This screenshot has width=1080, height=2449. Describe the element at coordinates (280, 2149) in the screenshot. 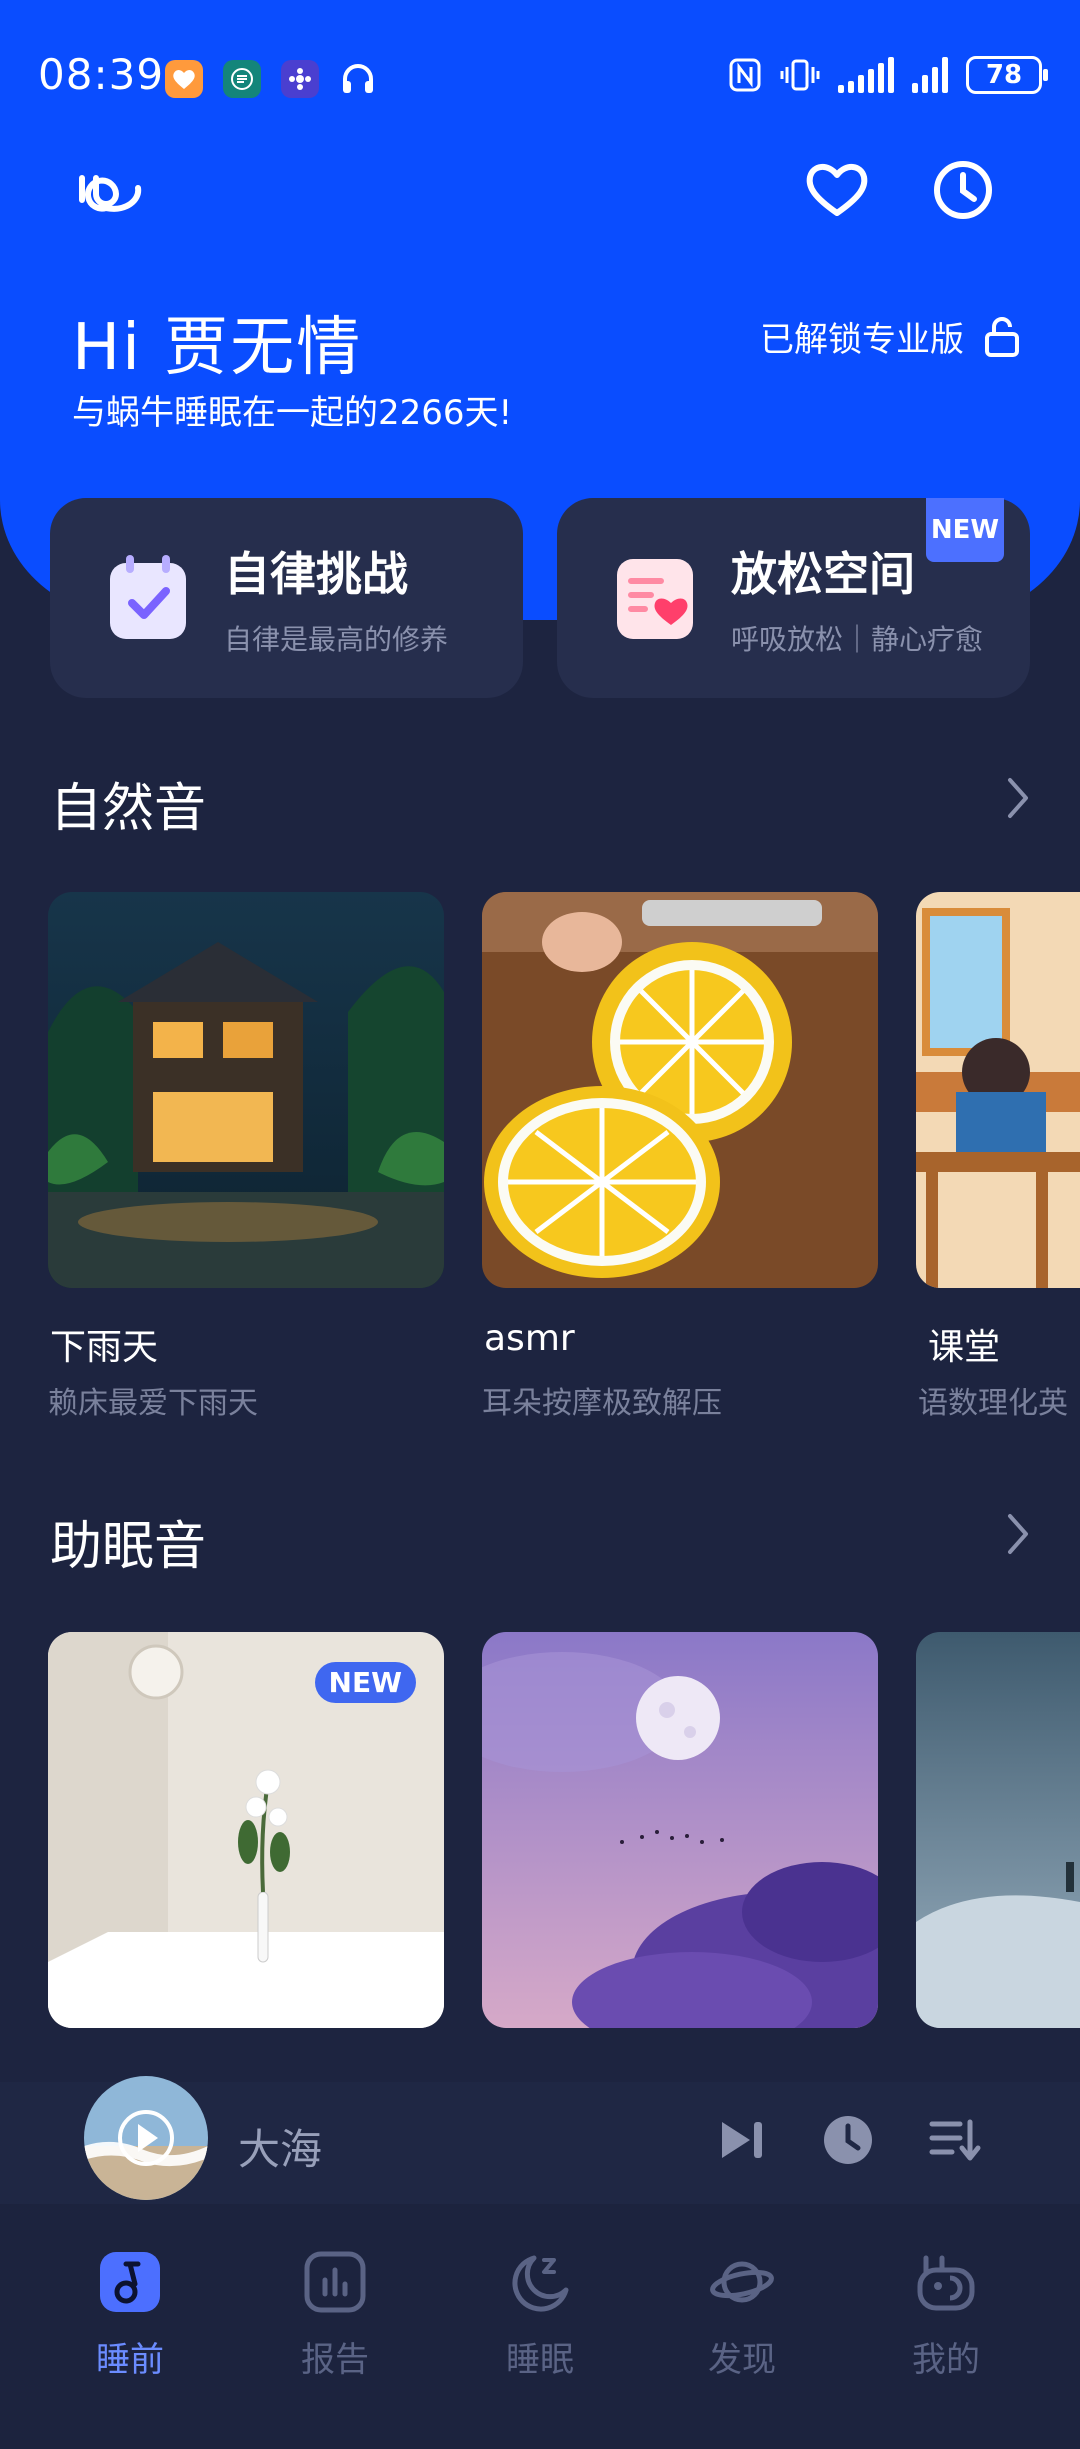

I see `player-title: 大海` at that location.